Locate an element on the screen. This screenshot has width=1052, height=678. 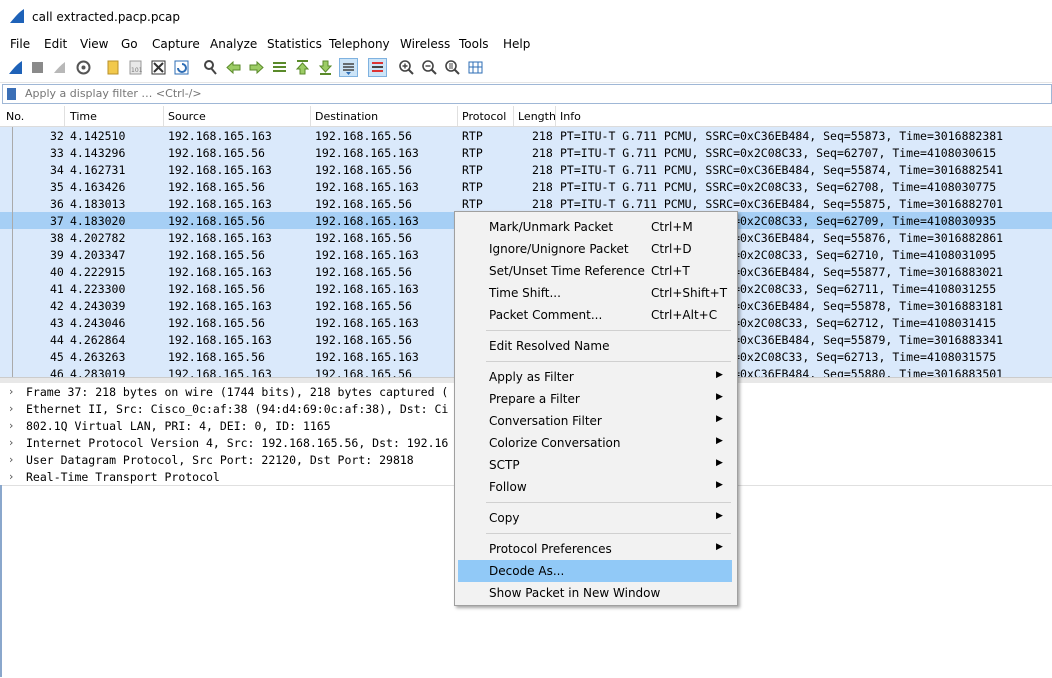
menu-file: File is located at coordinates (20, 44).